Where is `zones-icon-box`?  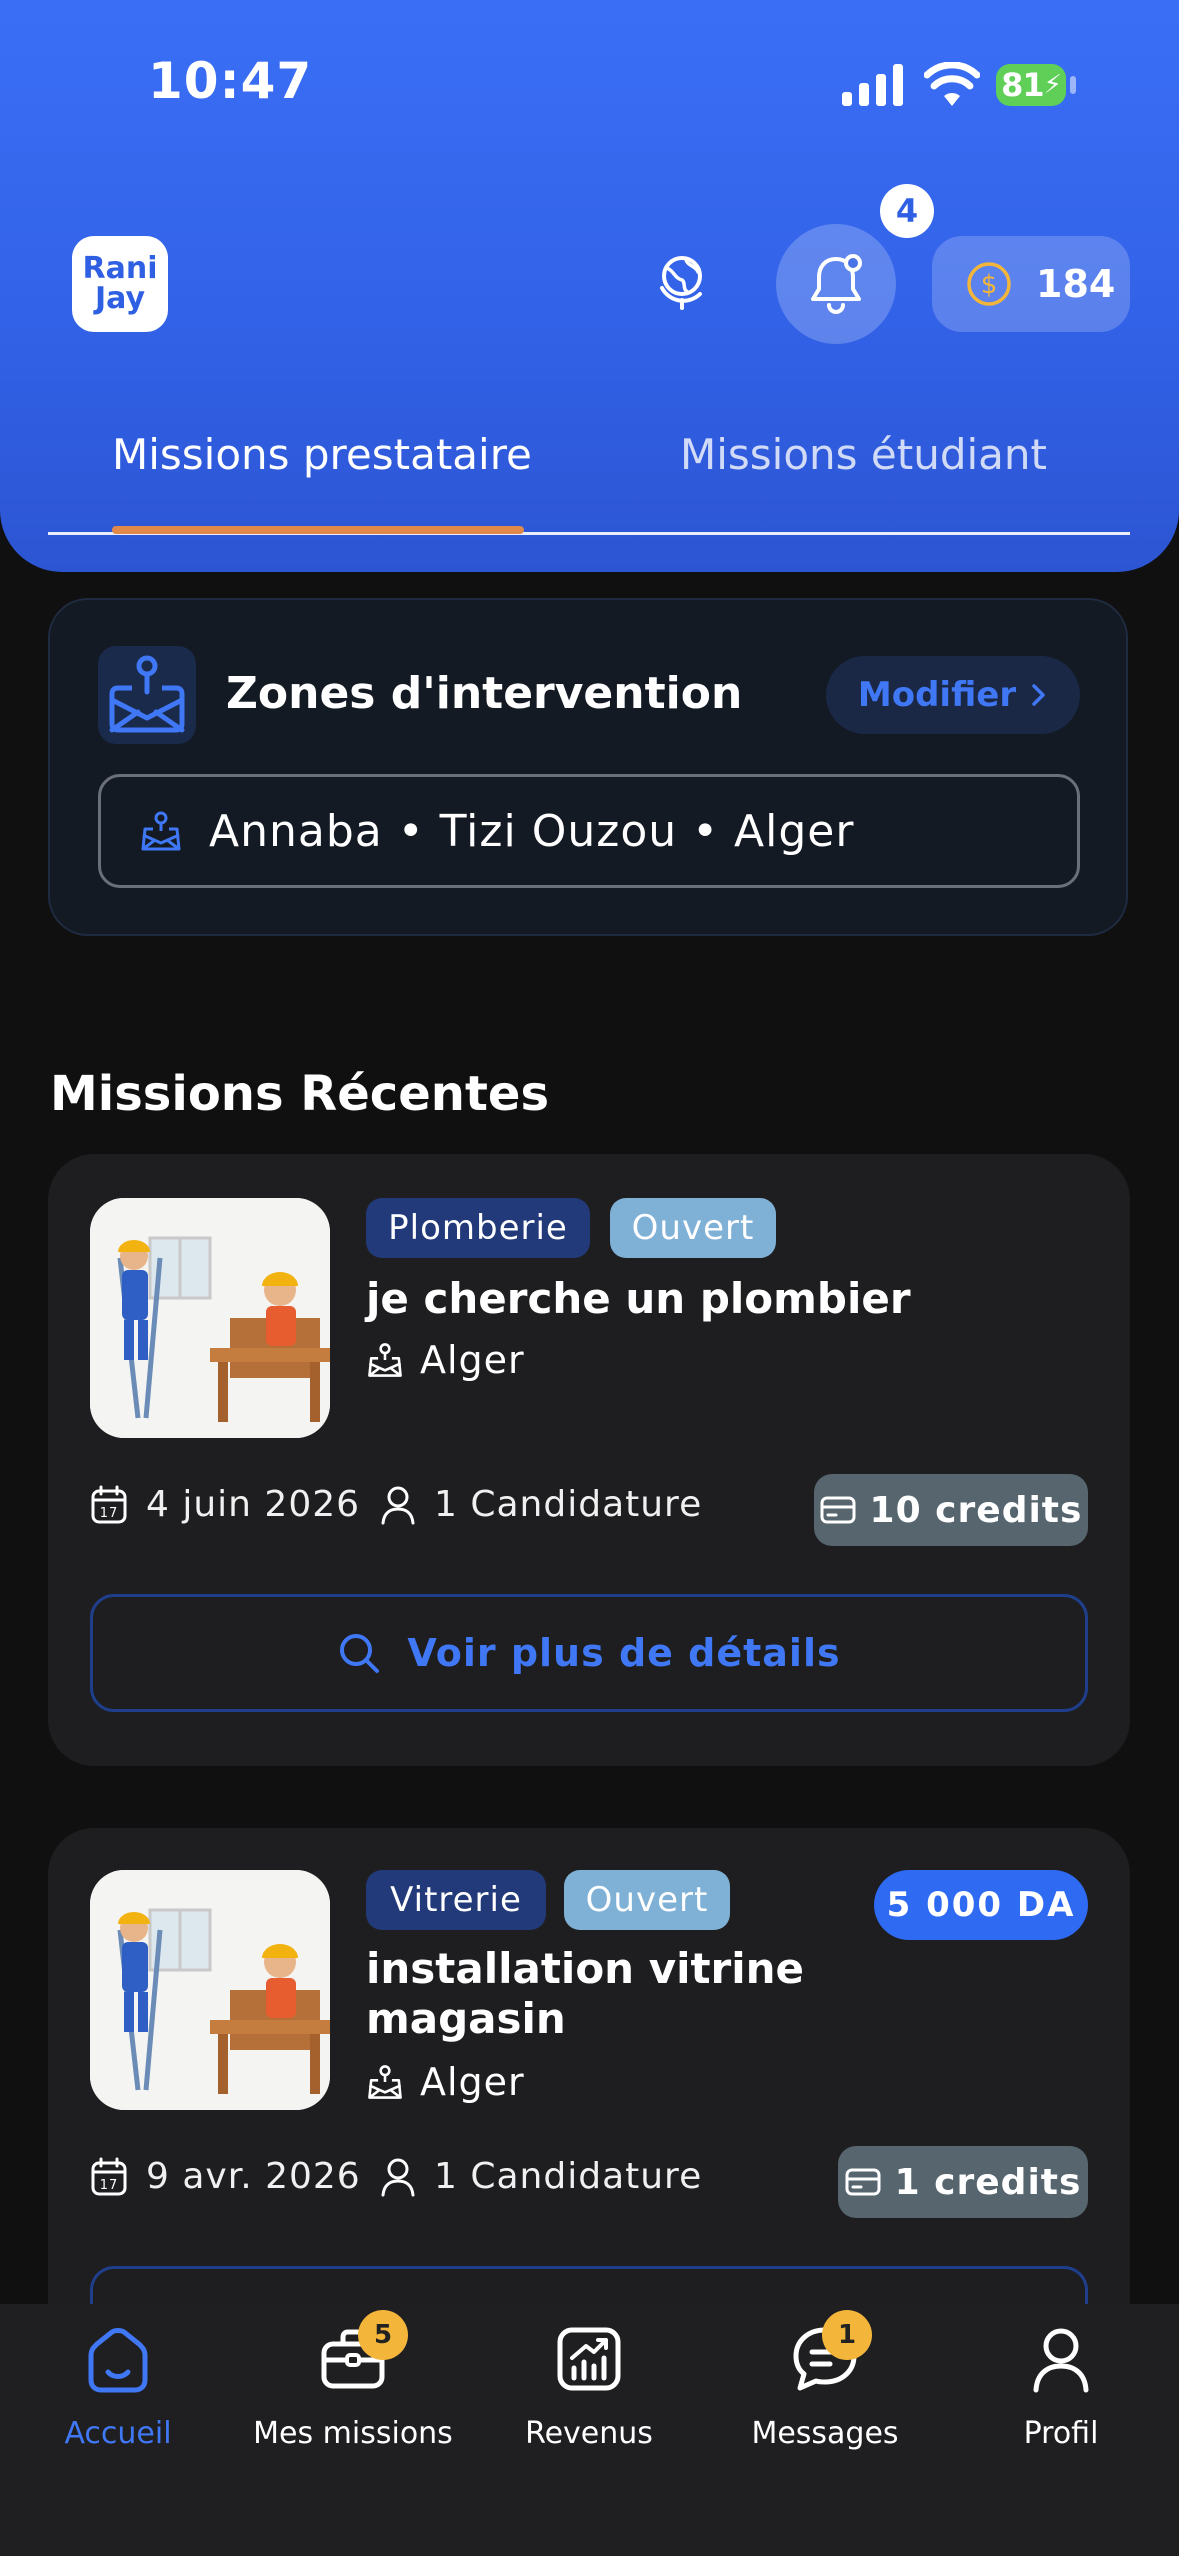 zones-icon-box is located at coordinates (147, 695).